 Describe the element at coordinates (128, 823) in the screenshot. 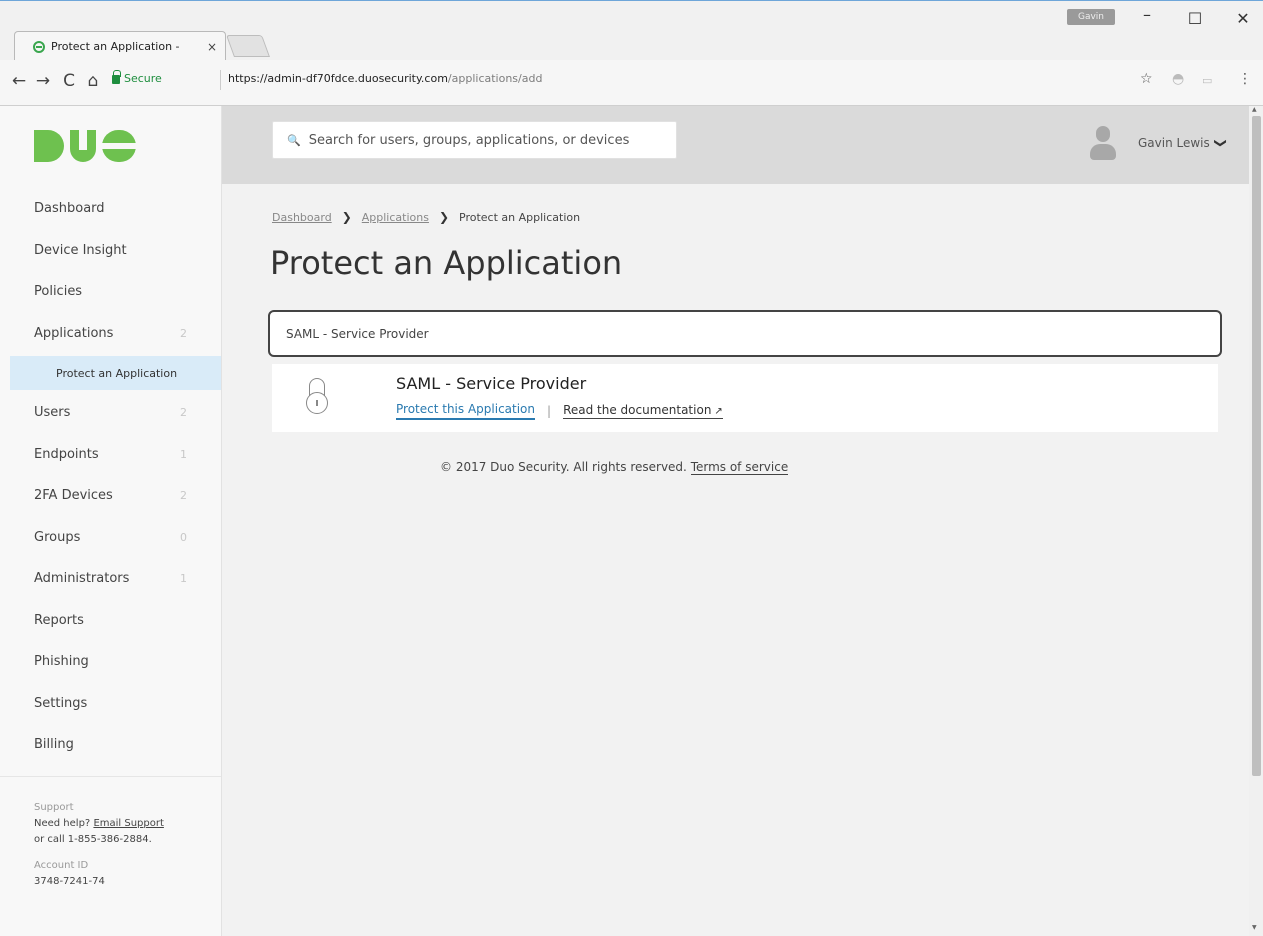

I see `email-support-link: Email Support` at that location.